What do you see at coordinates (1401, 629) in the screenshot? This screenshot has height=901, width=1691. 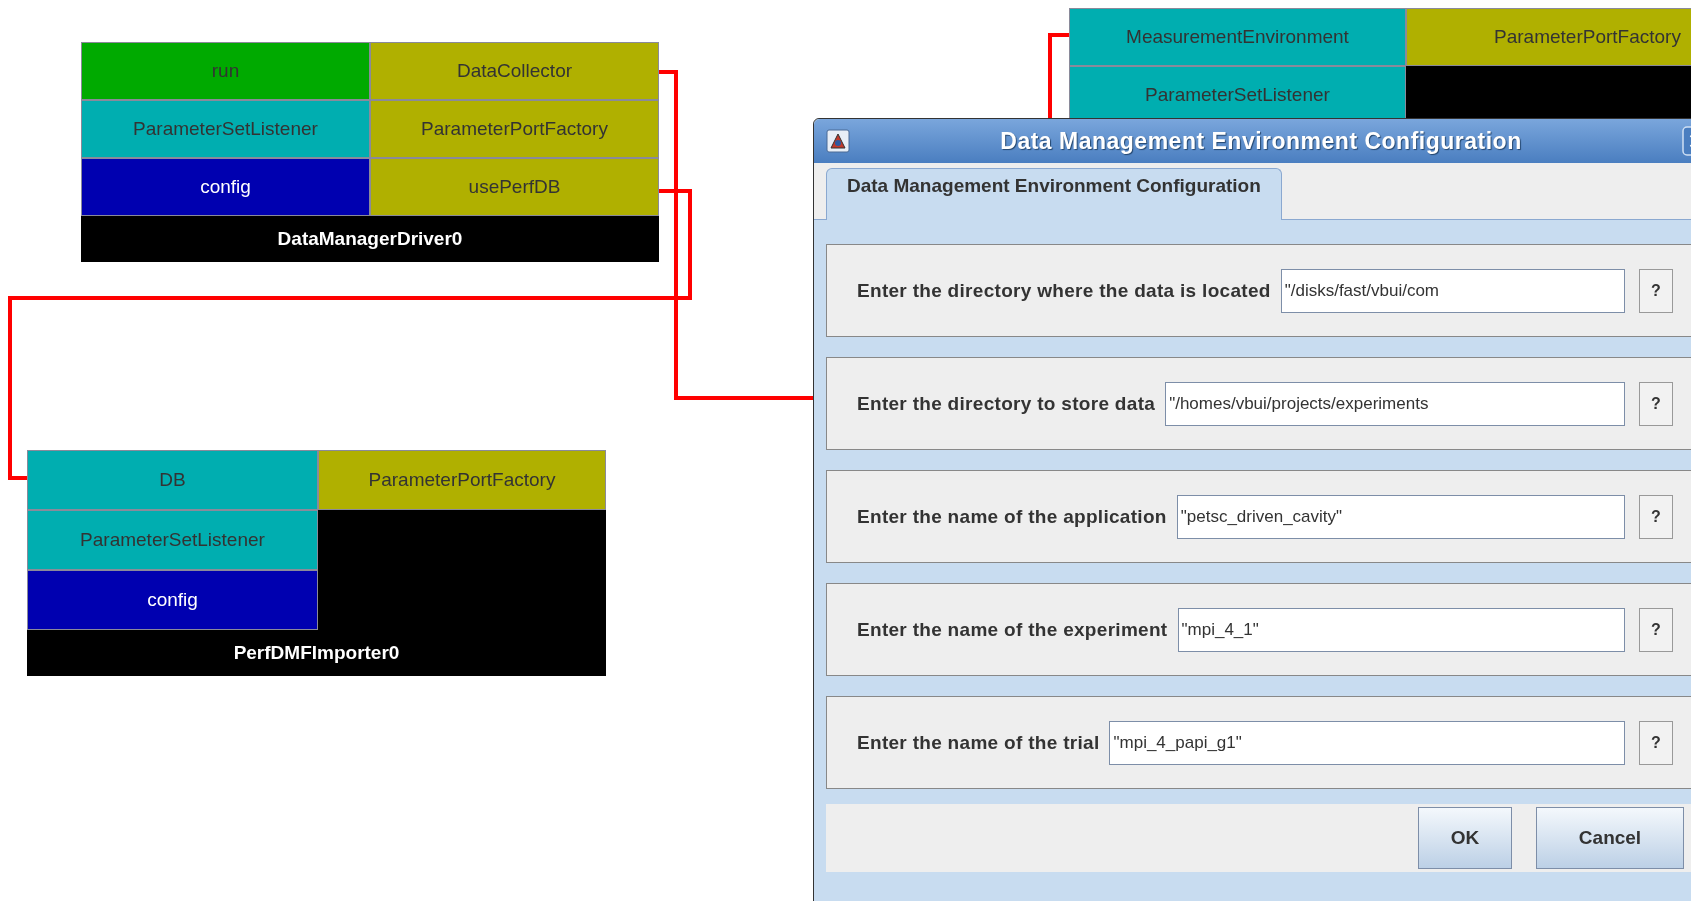 I see `input-field: "mpi_4_1"` at bounding box center [1401, 629].